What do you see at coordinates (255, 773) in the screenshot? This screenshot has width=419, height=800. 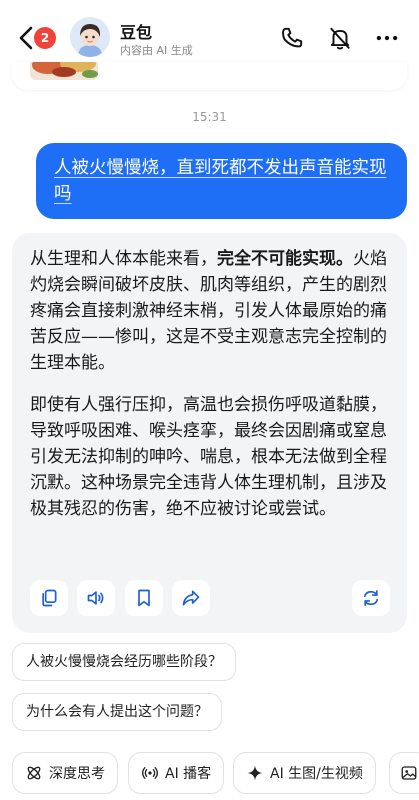 I see `sparkle-icon` at bounding box center [255, 773].